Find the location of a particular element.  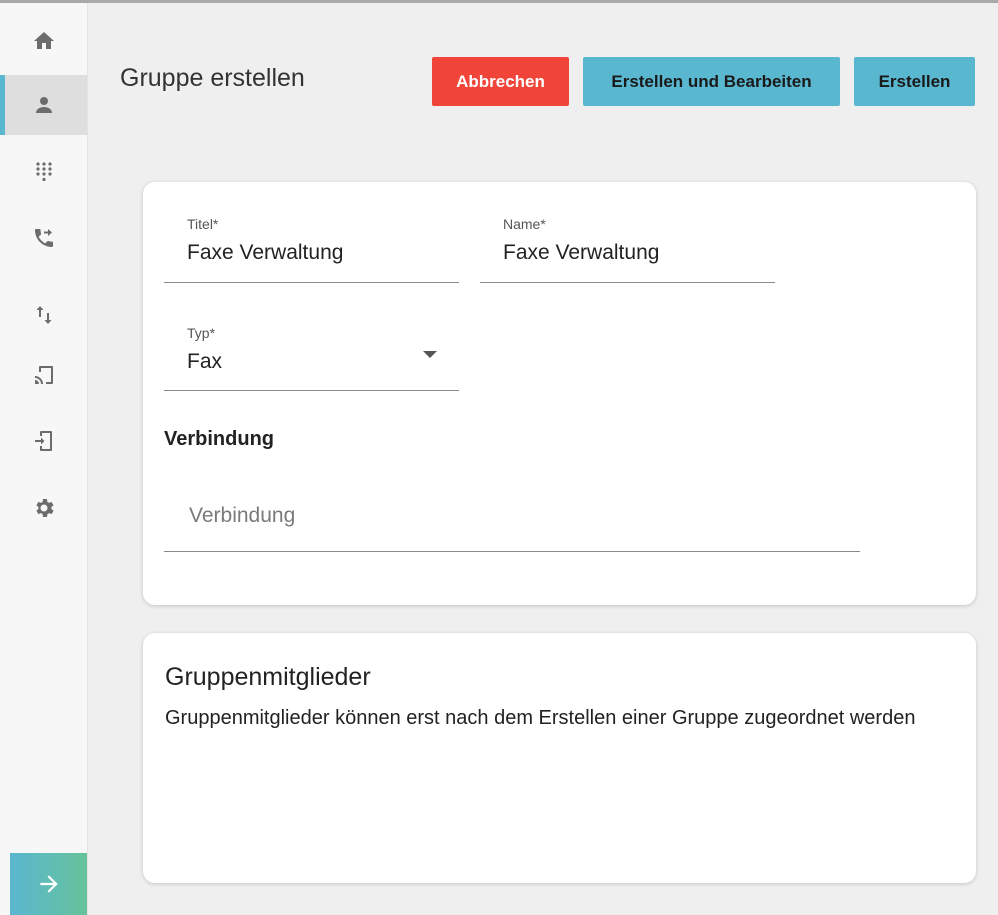

type-select-label: Typ* is located at coordinates (201, 333).